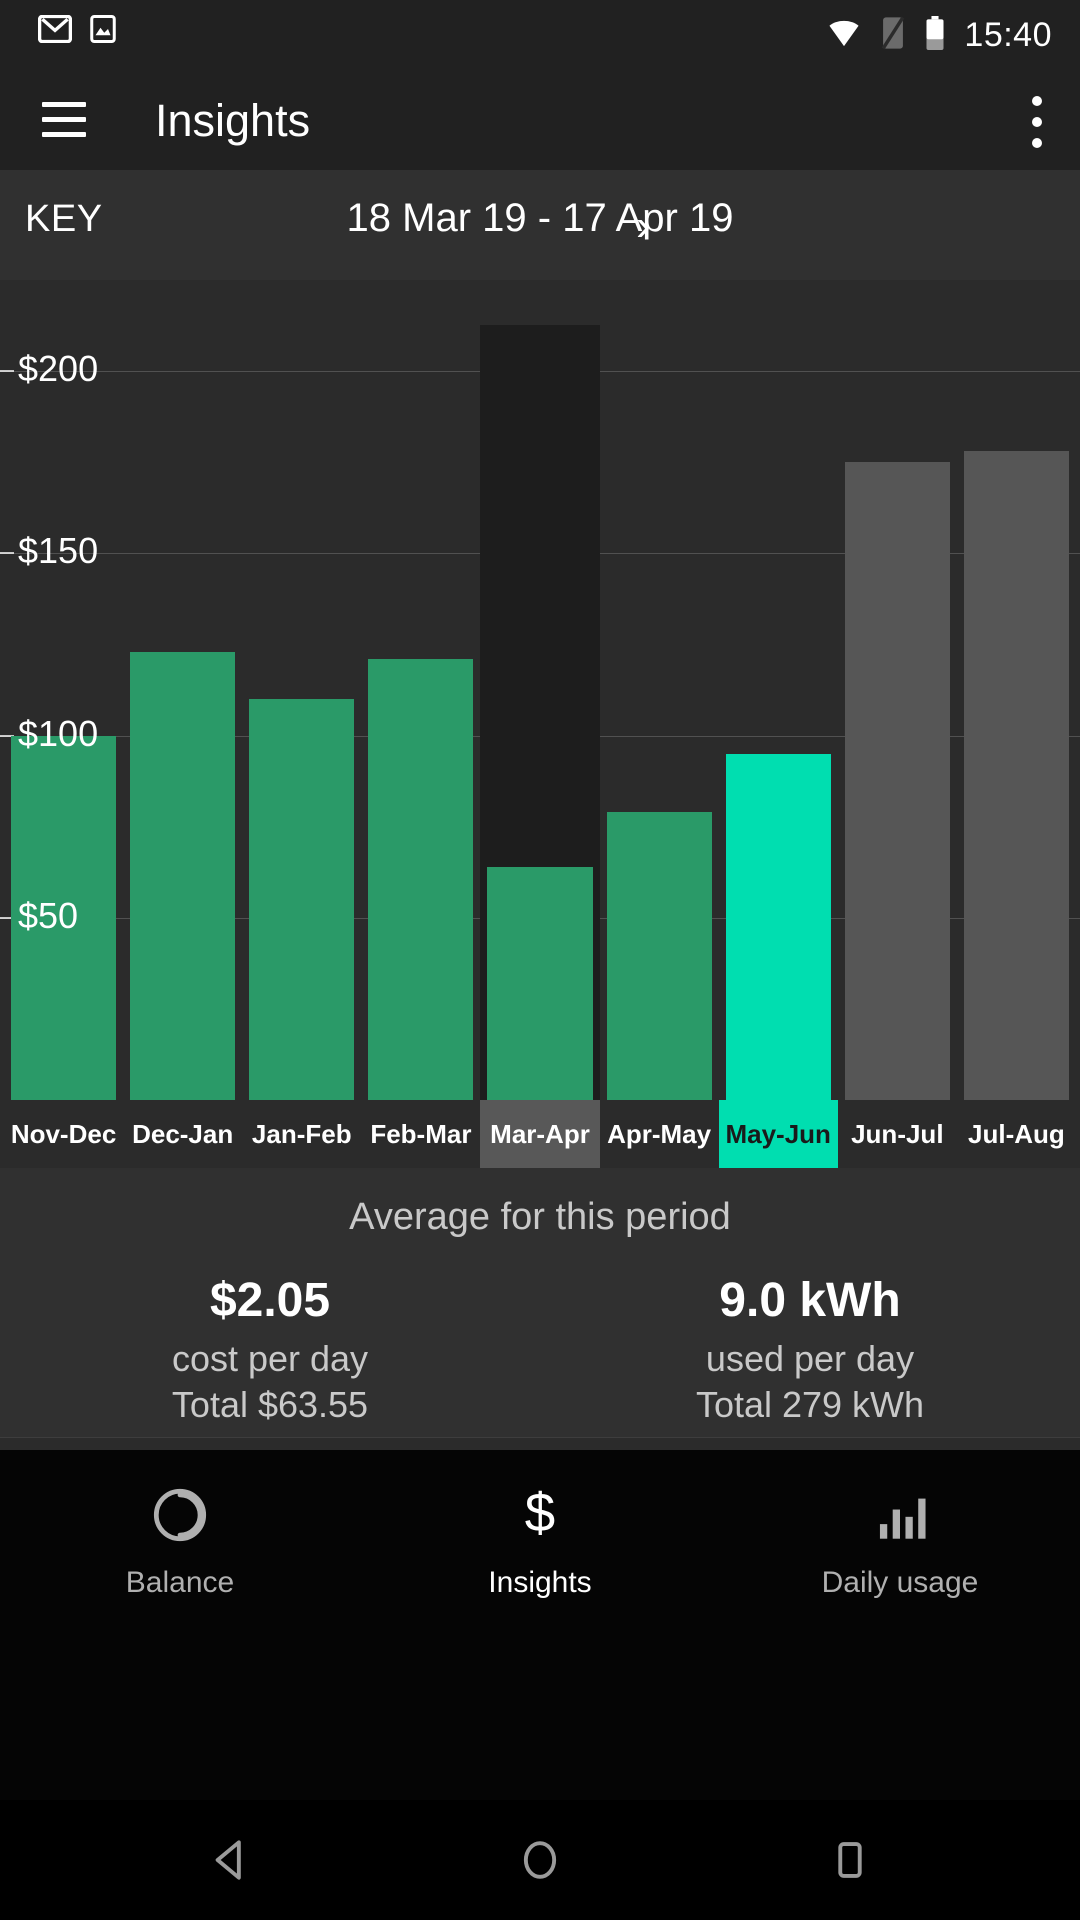 The height and width of the screenshot is (1920, 1080). Describe the element at coordinates (540, 218) in the screenshot. I see `date-range-label: 18 Mar 19 - 17 Apr 19` at that location.